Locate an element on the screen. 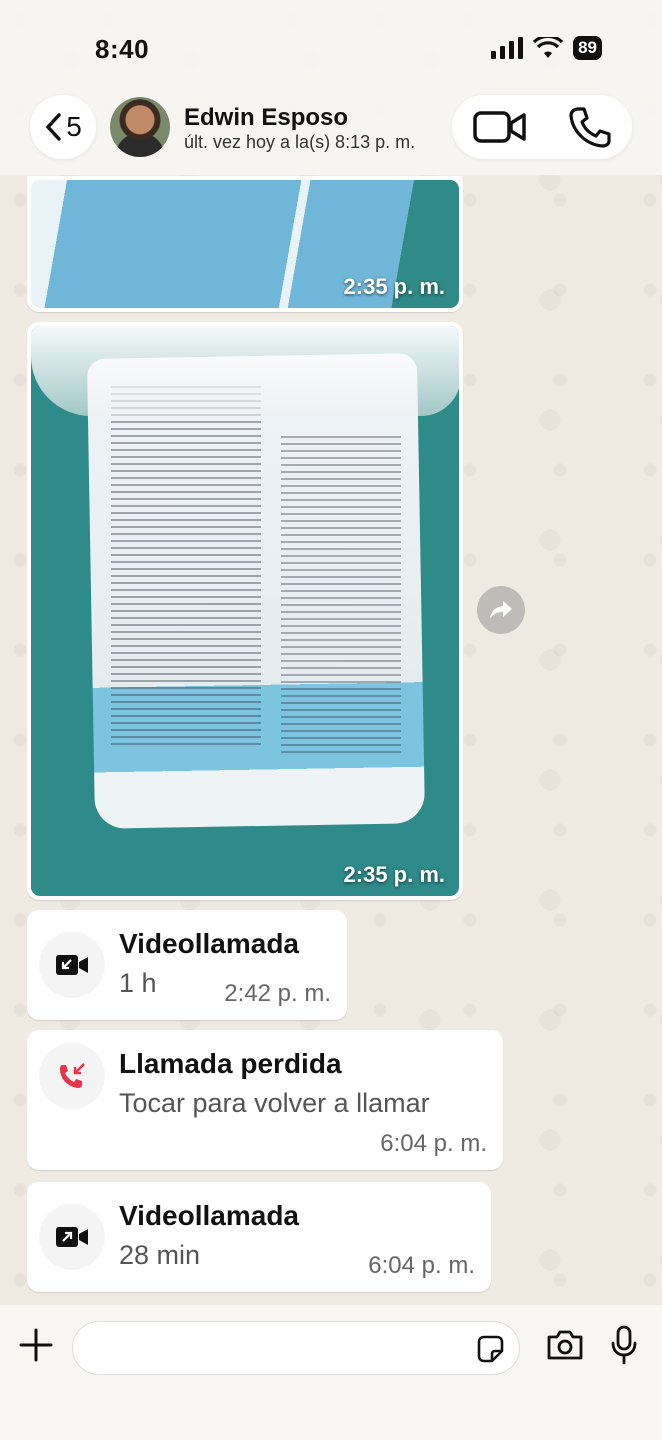 This screenshot has height=1440, width=662. call-message: Videollamada 1 h 2:42 p. m. is located at coordinates (187, 965).